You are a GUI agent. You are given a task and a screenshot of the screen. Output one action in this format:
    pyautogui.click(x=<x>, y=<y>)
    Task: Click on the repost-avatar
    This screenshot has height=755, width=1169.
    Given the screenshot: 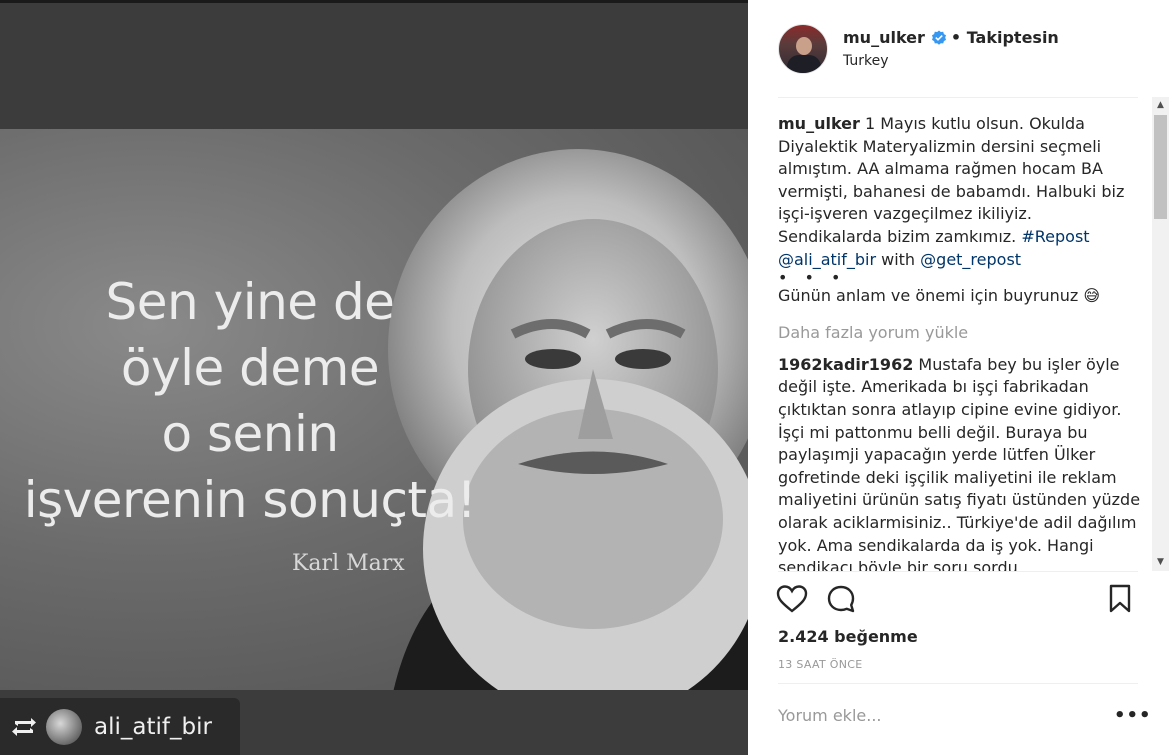 What is the action you would take?
    pyautogui.click(x=64, y=726)
    